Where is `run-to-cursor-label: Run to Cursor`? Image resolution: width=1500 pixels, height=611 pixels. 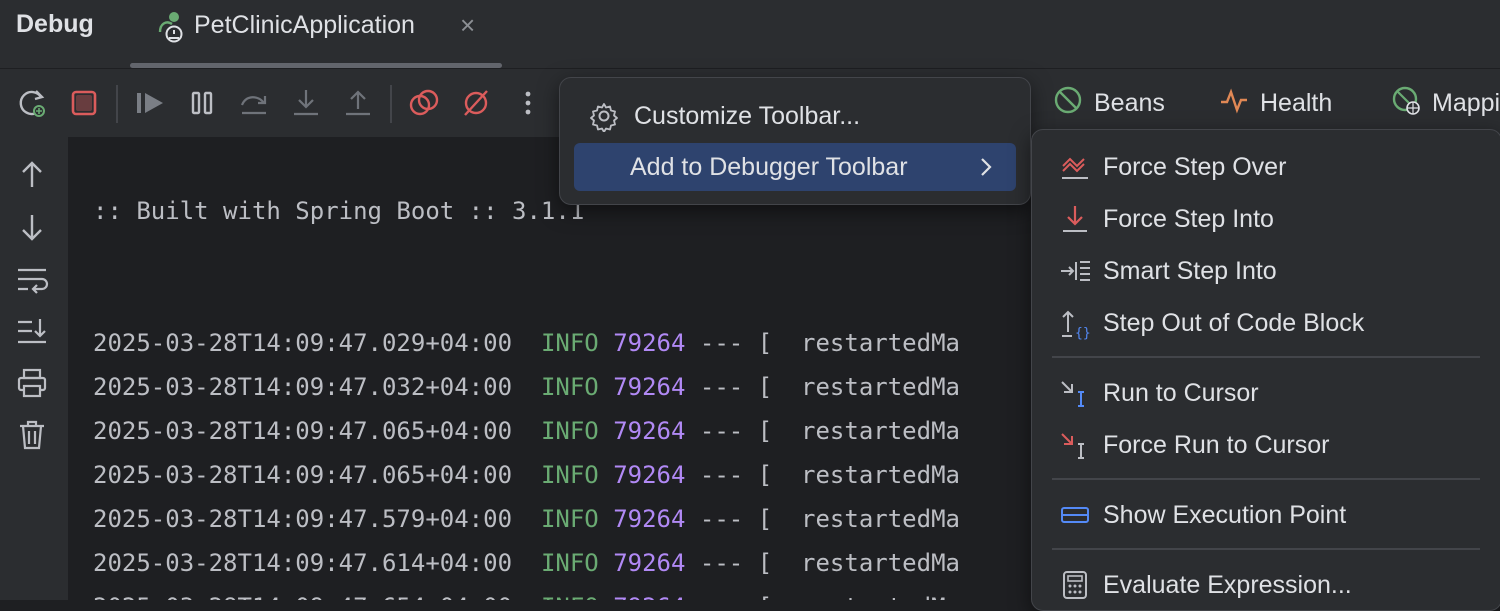 run-to-cursor-label: Run to Cursor is located at coordinates (1181, 392).